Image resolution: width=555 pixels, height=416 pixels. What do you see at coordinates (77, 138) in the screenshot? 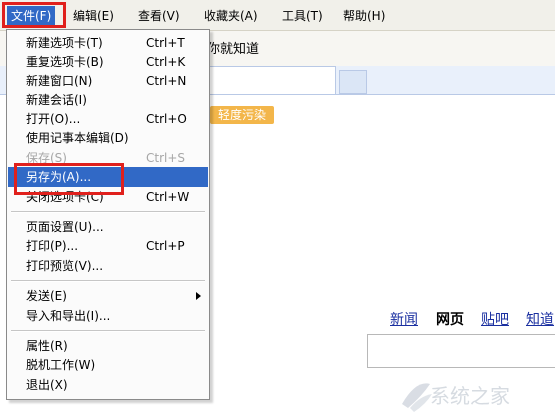
I see `menu-item-label: 使用记事本编辑(D)` at bounding box center [77, 138].